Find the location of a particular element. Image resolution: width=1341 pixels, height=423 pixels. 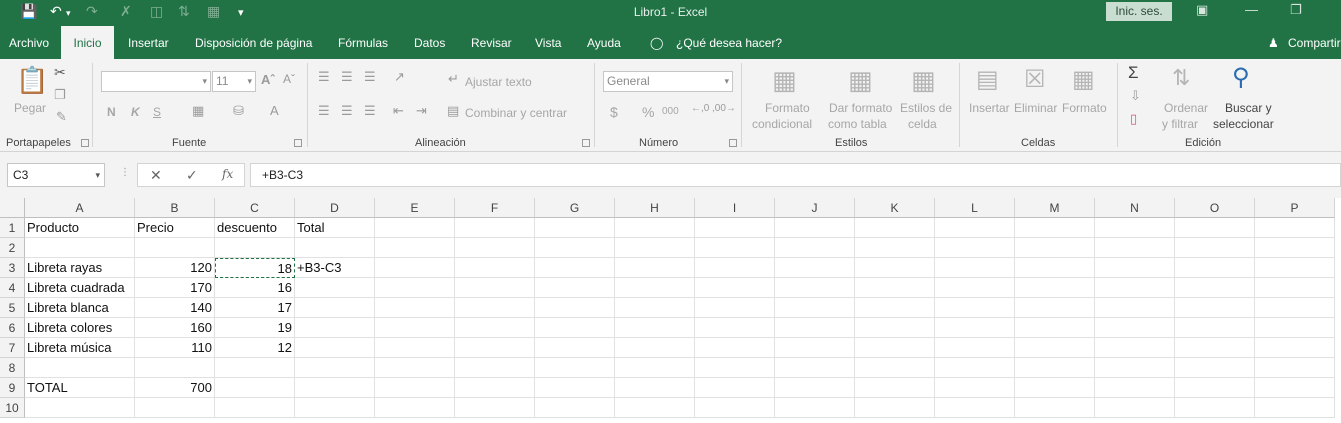

cell-k8 is located at coordinates (895, 368).